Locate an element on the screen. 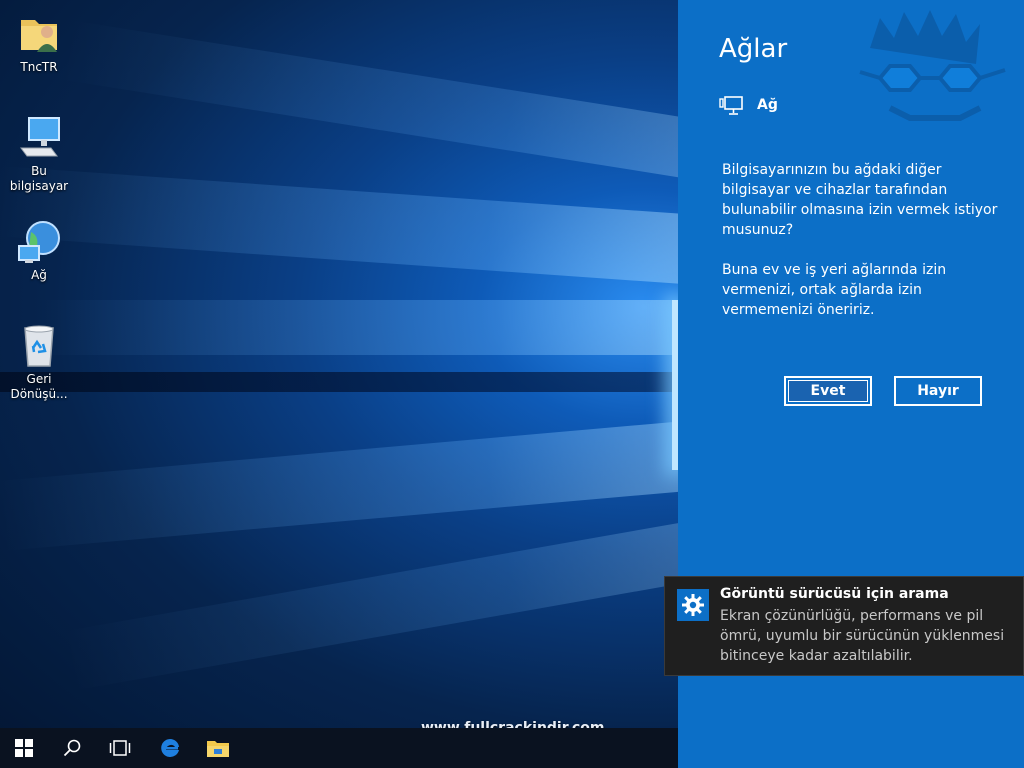 Image resolution: width=1024 pixels, height=768 pixels. start-button is located at coordinates (24, 748).